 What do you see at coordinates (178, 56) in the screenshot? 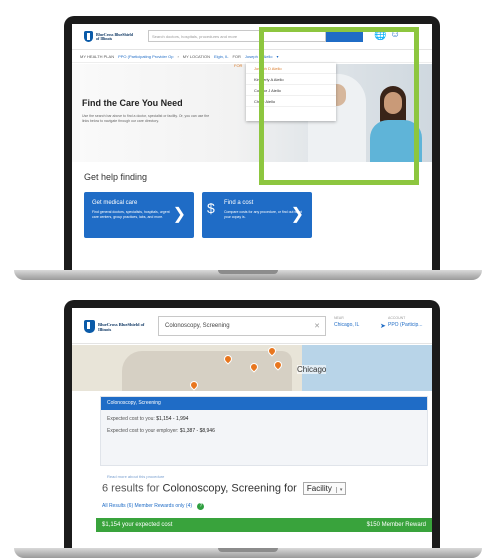
I see `chevron-right-icon: ›` at bounding box center [178, 56].